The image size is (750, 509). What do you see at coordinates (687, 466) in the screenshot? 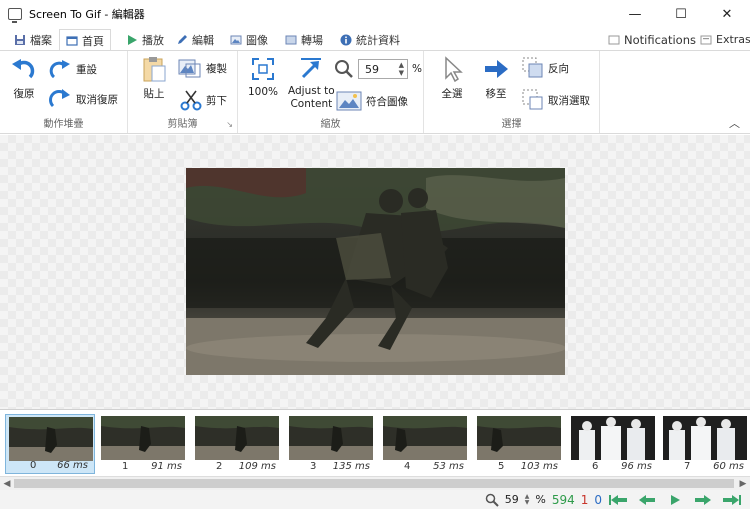
I see `frame-number: 7` at bounding box center [687, 466].